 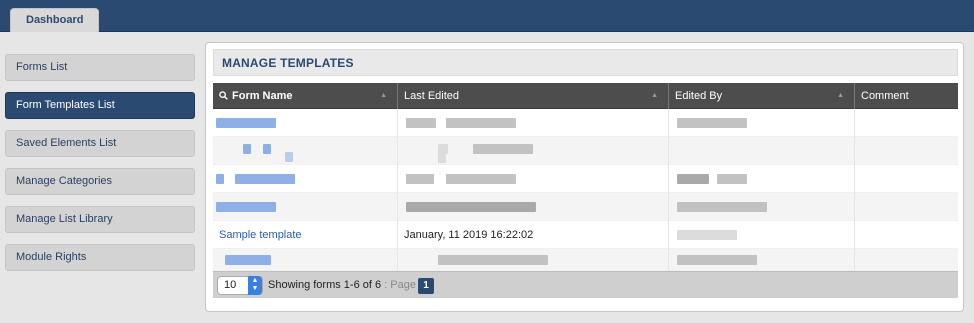 What do you see at coordinates (100, 105) in the screenshot?
I see `sidebar-item-form-templates-list: Form Templates List` at bounding box center [100, 105].